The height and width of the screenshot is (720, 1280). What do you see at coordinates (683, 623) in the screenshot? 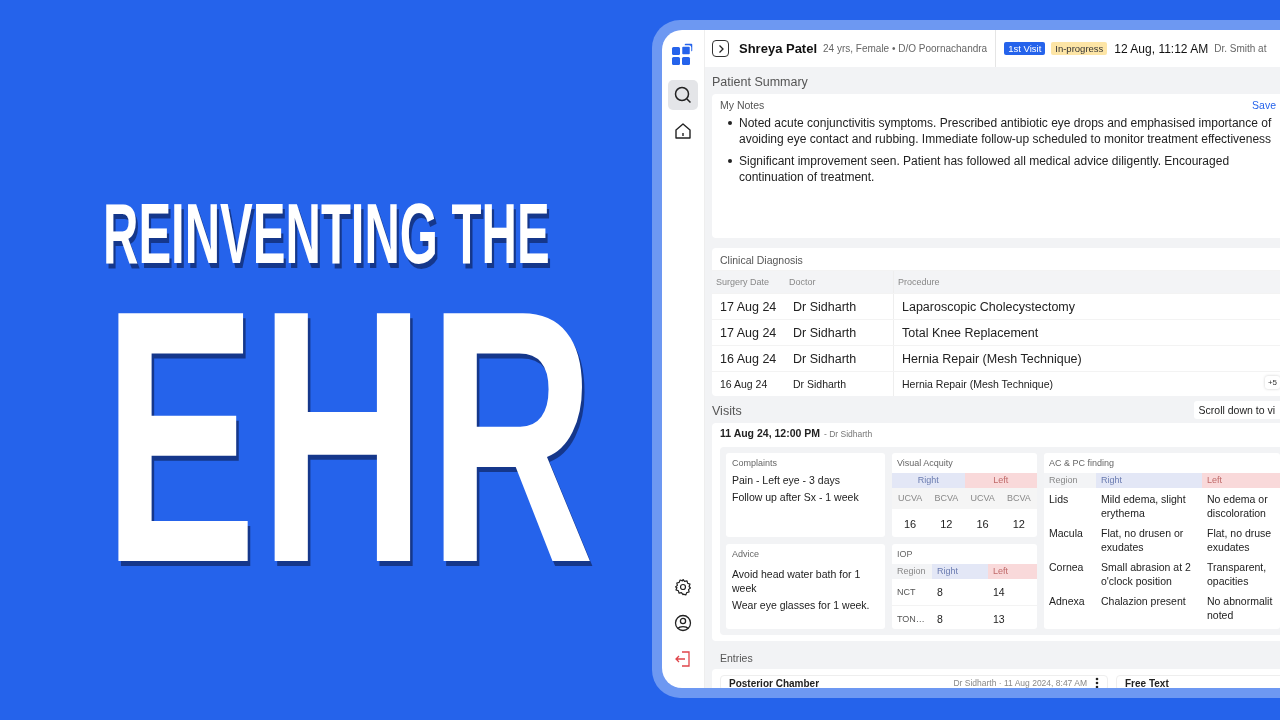
I see `profile-icon` at bounding box center [683, 623].